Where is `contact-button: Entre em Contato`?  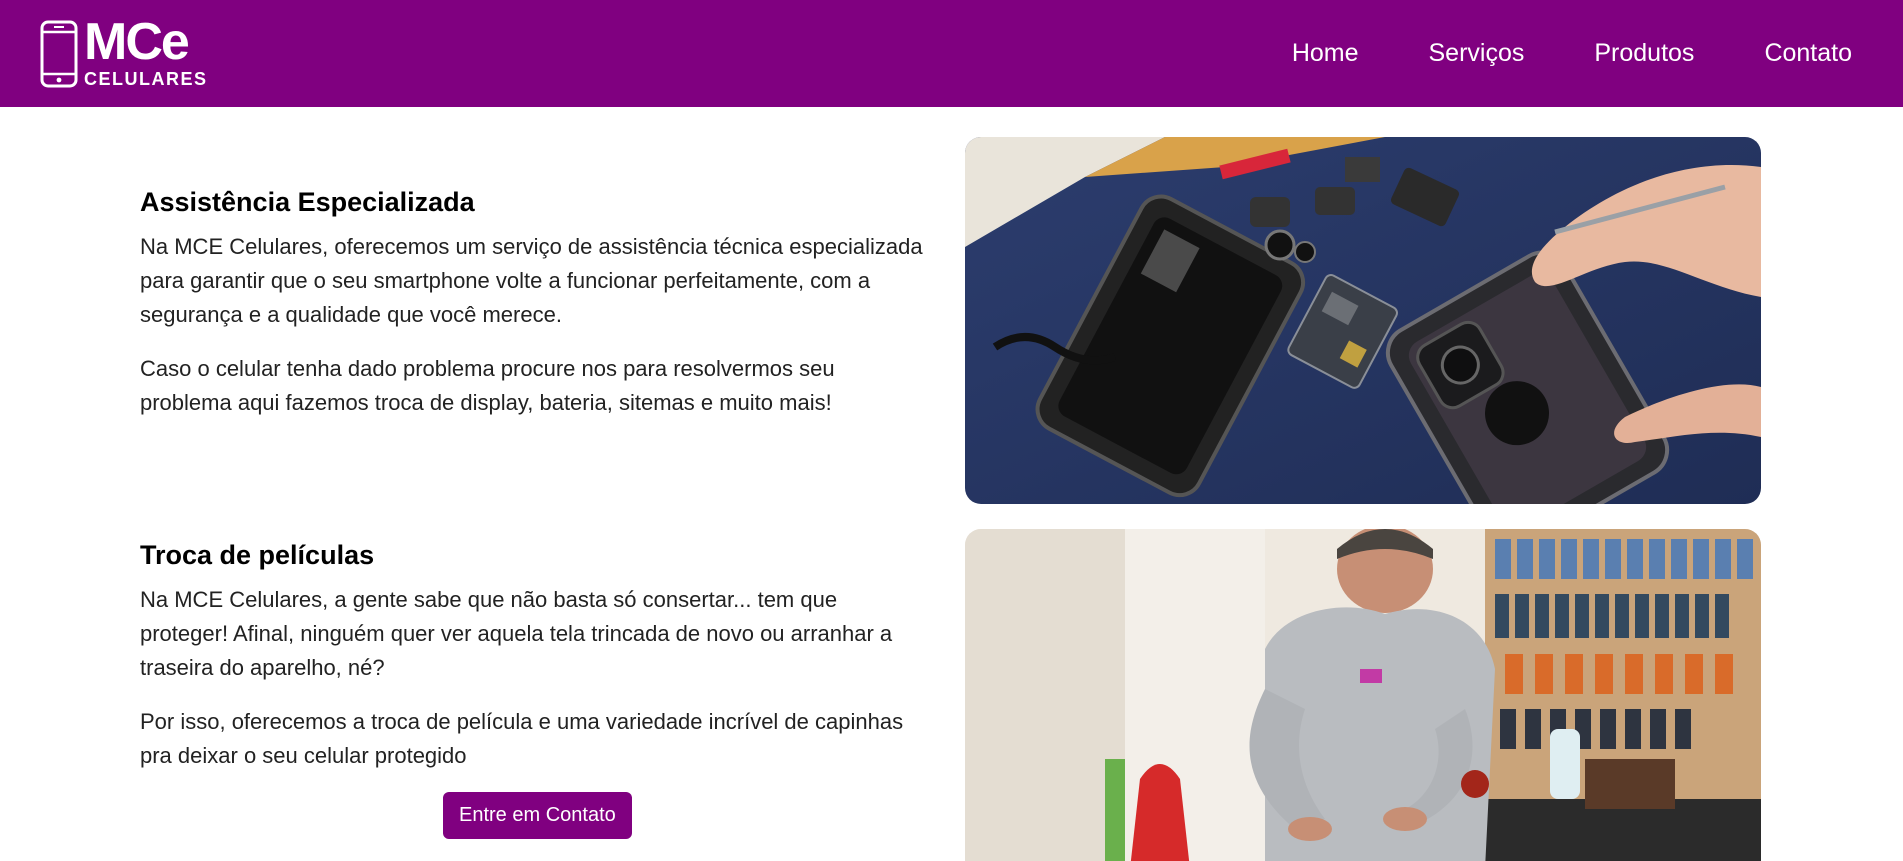 contact-button: Entre em Contato is located at coordinates (537, 815).